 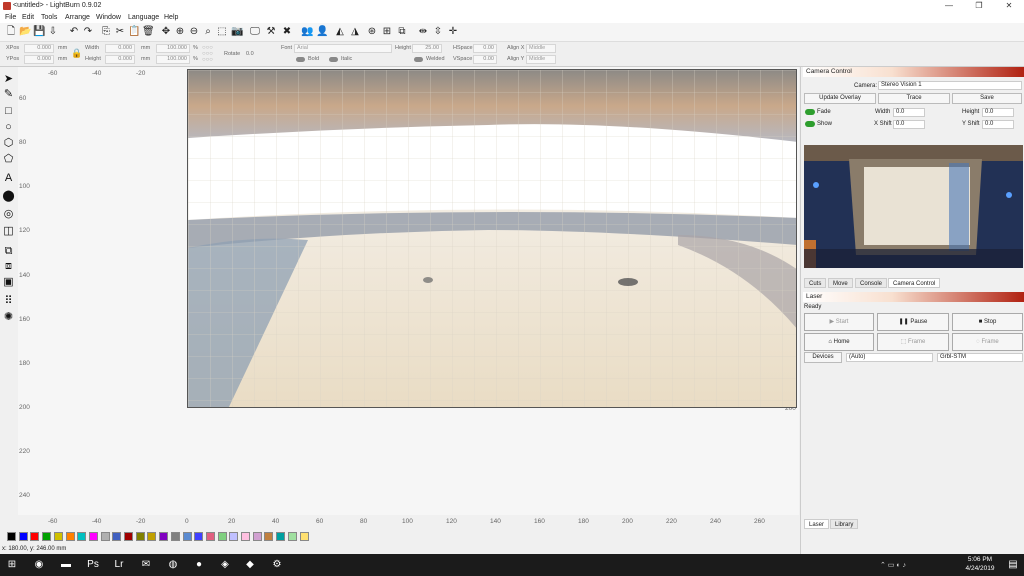 I want to click on menu-help: Help, so click(x=171, y=17).